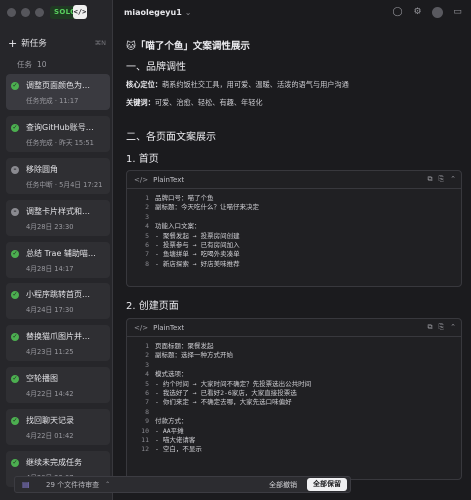  I want to click on pending-files: 29 个文件待审查, so click(72, 485).